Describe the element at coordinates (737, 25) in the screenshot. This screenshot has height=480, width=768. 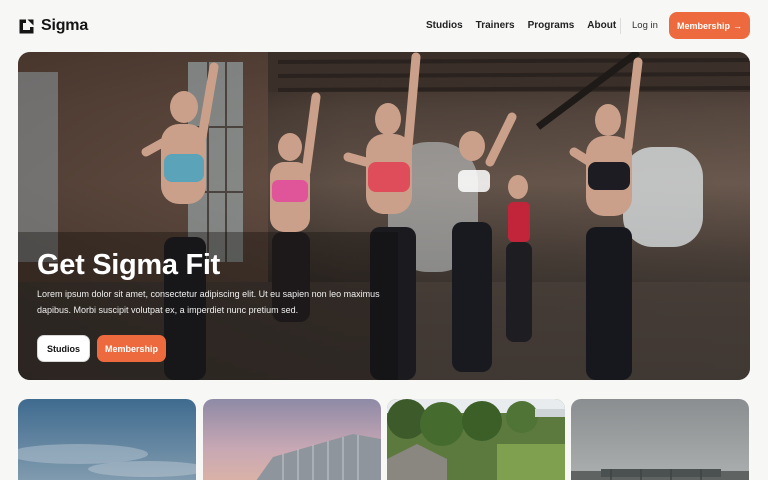
I see `arrow-right-icon: →` at that location.